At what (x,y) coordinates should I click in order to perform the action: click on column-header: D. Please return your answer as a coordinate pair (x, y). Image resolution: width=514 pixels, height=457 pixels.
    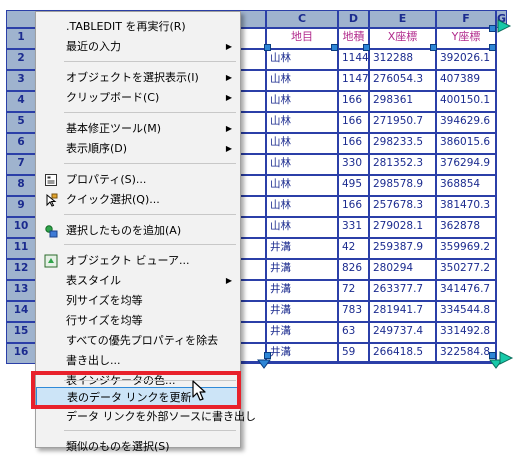
    Looking at the image, I should click on (353, 19).